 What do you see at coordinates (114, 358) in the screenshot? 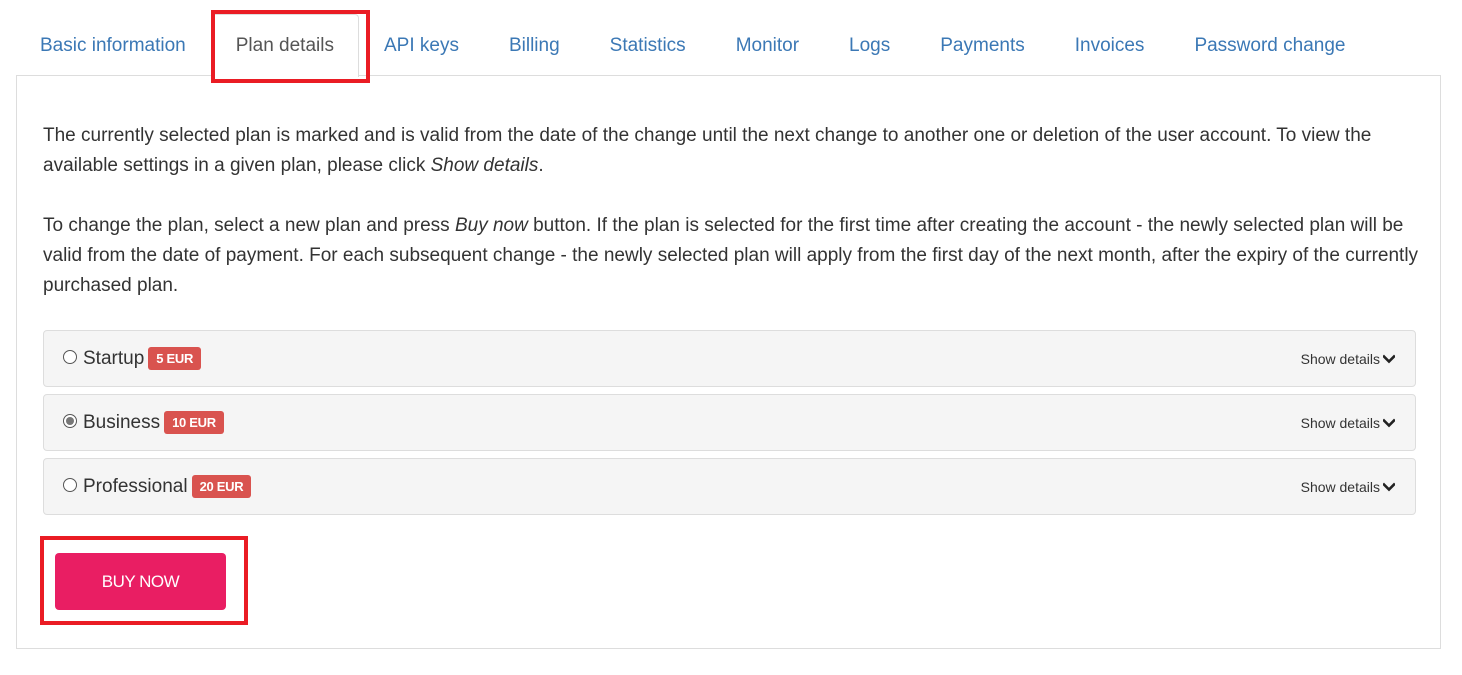
I see `plan-name: Startup` at bounding box center [114, 358].